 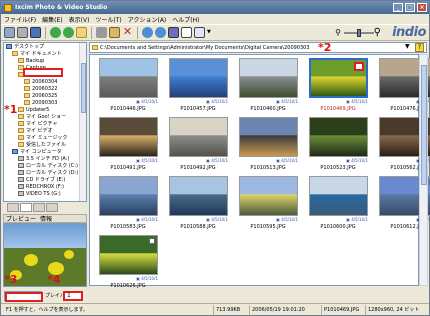 What do you see at coordinates (45, 123) in the screenshot?
I see `tree-item: マイ ピクチャ` at bounding box center [45, 123].